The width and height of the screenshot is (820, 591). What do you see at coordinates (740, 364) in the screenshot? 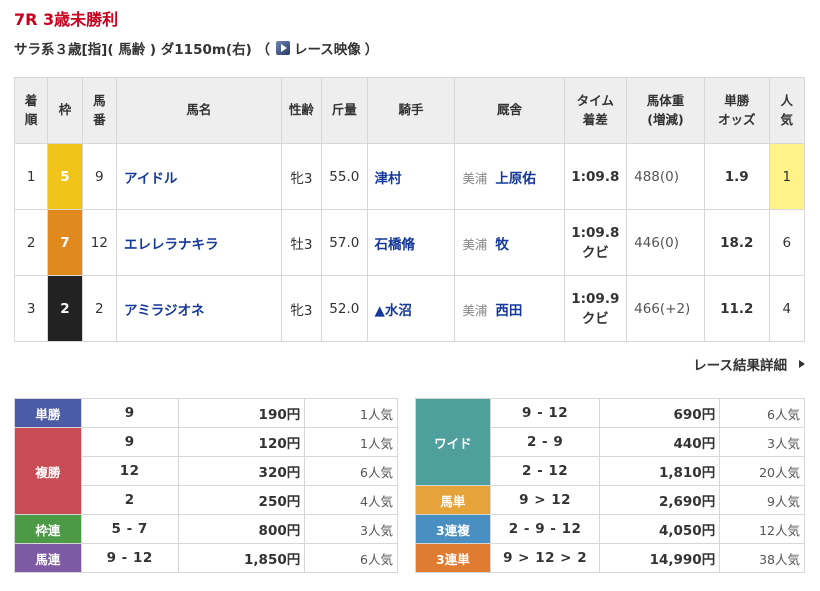
I see `race-result-detail-label: レース結果詳細` at bounding box center [740, 364].